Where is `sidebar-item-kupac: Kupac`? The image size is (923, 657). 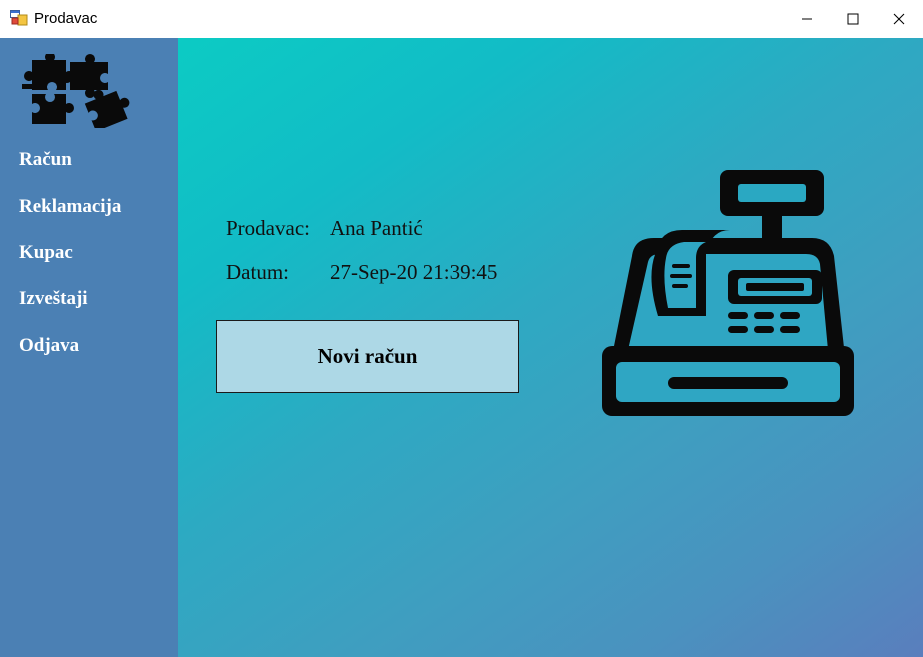 sidebar-item-kupac: Kupac is located at coordinates (46, 253).